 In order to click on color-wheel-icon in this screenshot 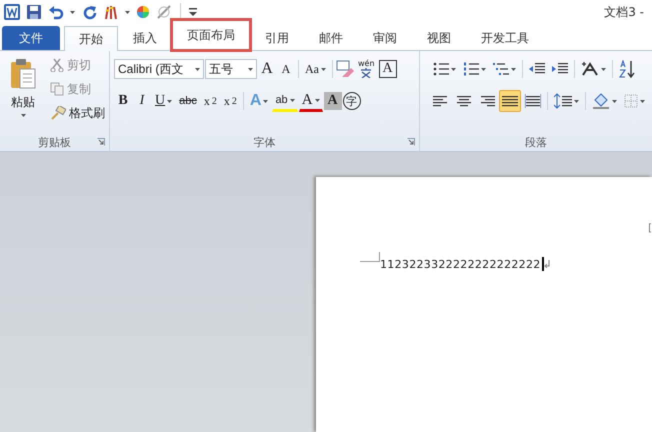, I will do `click(143, 12)`.